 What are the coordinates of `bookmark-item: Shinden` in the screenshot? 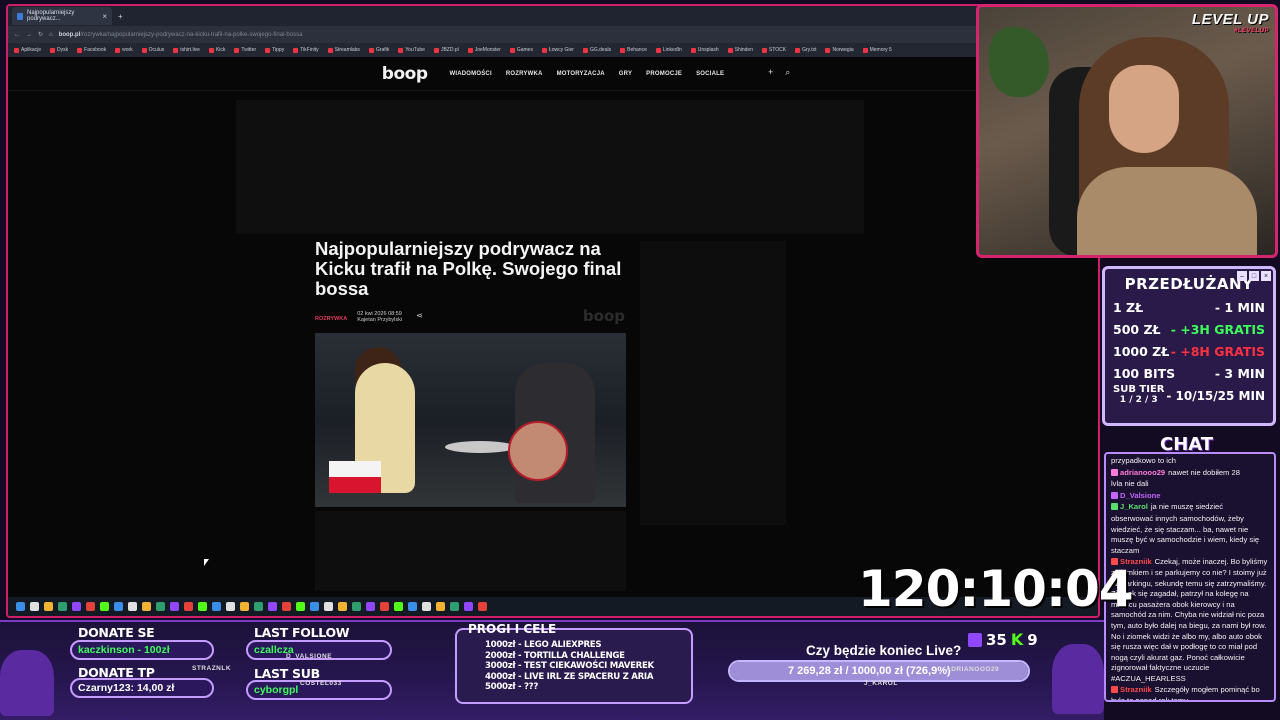 It's located at (740, 50).